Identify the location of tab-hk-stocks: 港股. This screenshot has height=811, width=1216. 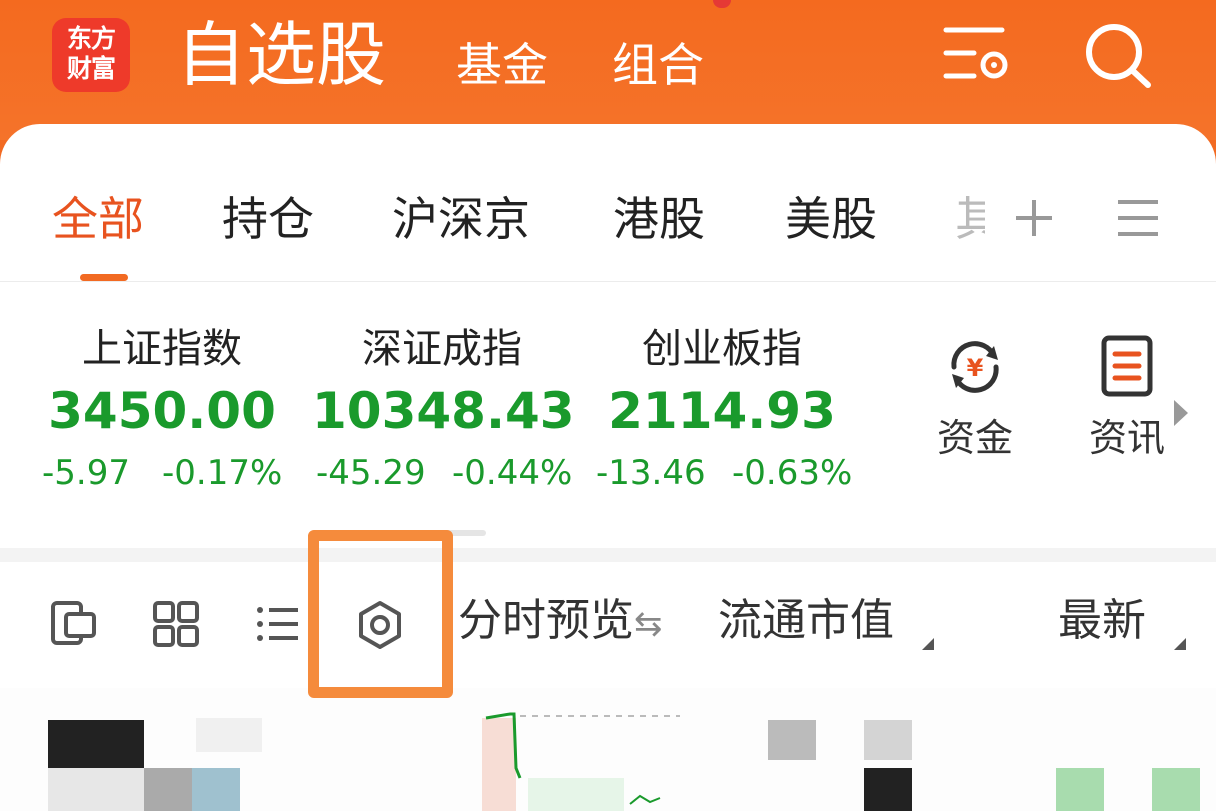
(659, 219).